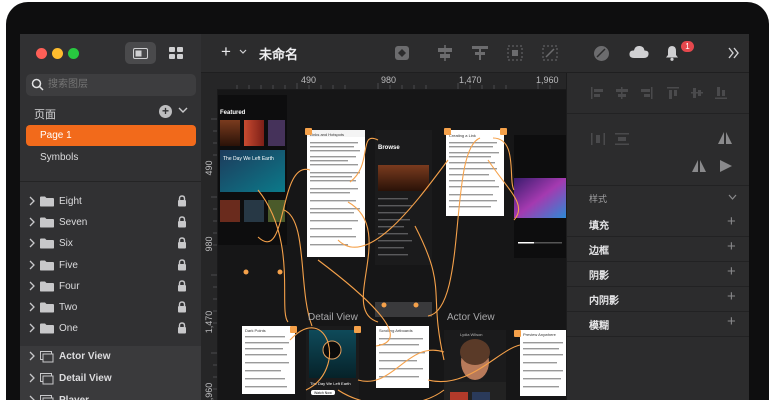  Describe the element at coordinates (110, 286) in the screenshot. I see `layer-group-row: Four` at that location.